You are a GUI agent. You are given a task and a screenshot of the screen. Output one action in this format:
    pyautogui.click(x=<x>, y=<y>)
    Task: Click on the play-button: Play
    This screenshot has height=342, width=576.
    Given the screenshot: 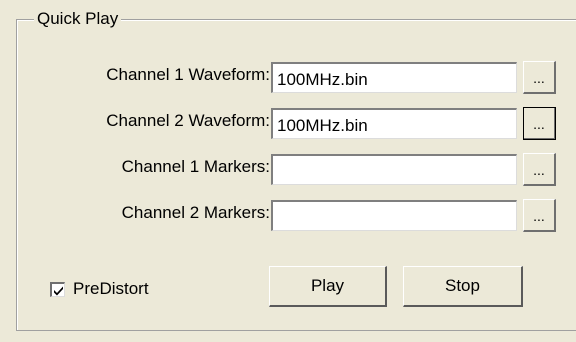 What is the action you would take?
    pyautogui.click(x=328, y=286)
    